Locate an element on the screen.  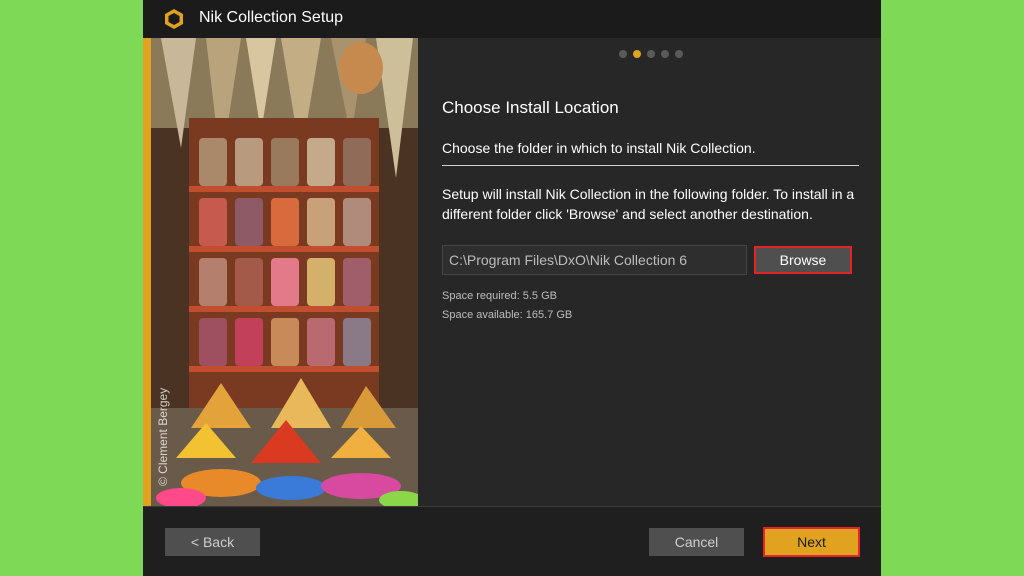
step-indicator is located at coordinates (651, 54).